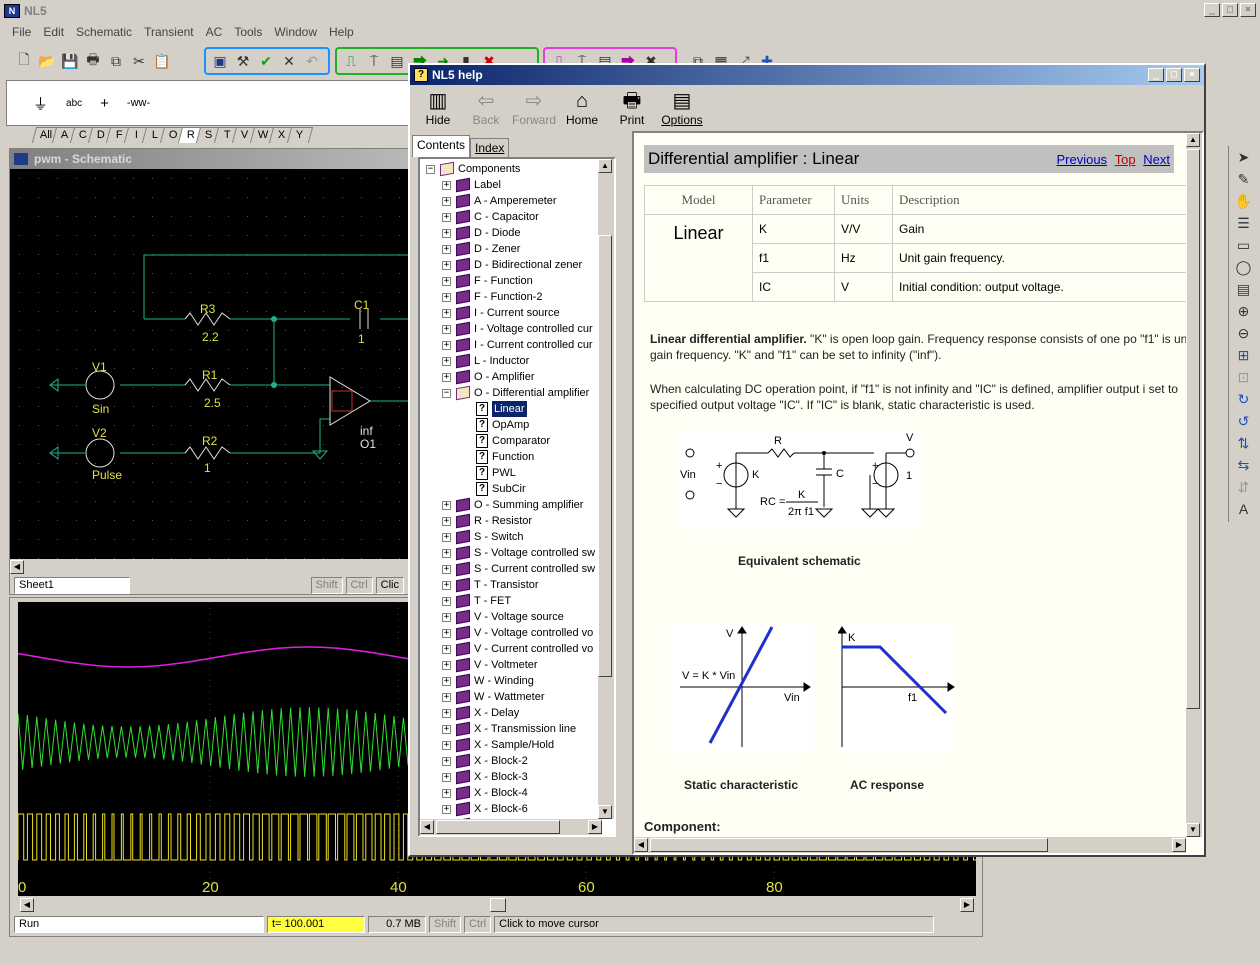  Describe the element at coordinates (910, 845) in the screenshot. I see `content-hscroll: ◀ ▶` at that location.